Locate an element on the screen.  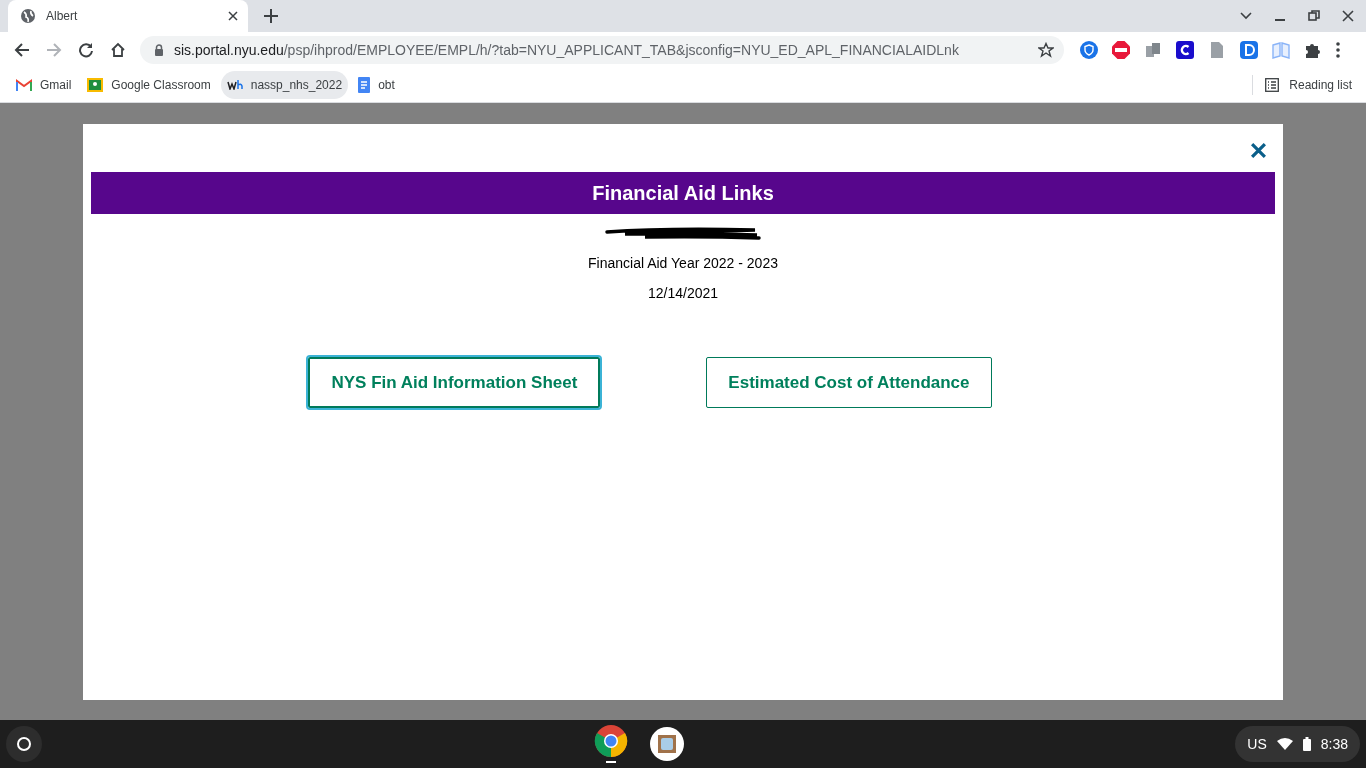
wh-icon is located at coordinates (234, 85).